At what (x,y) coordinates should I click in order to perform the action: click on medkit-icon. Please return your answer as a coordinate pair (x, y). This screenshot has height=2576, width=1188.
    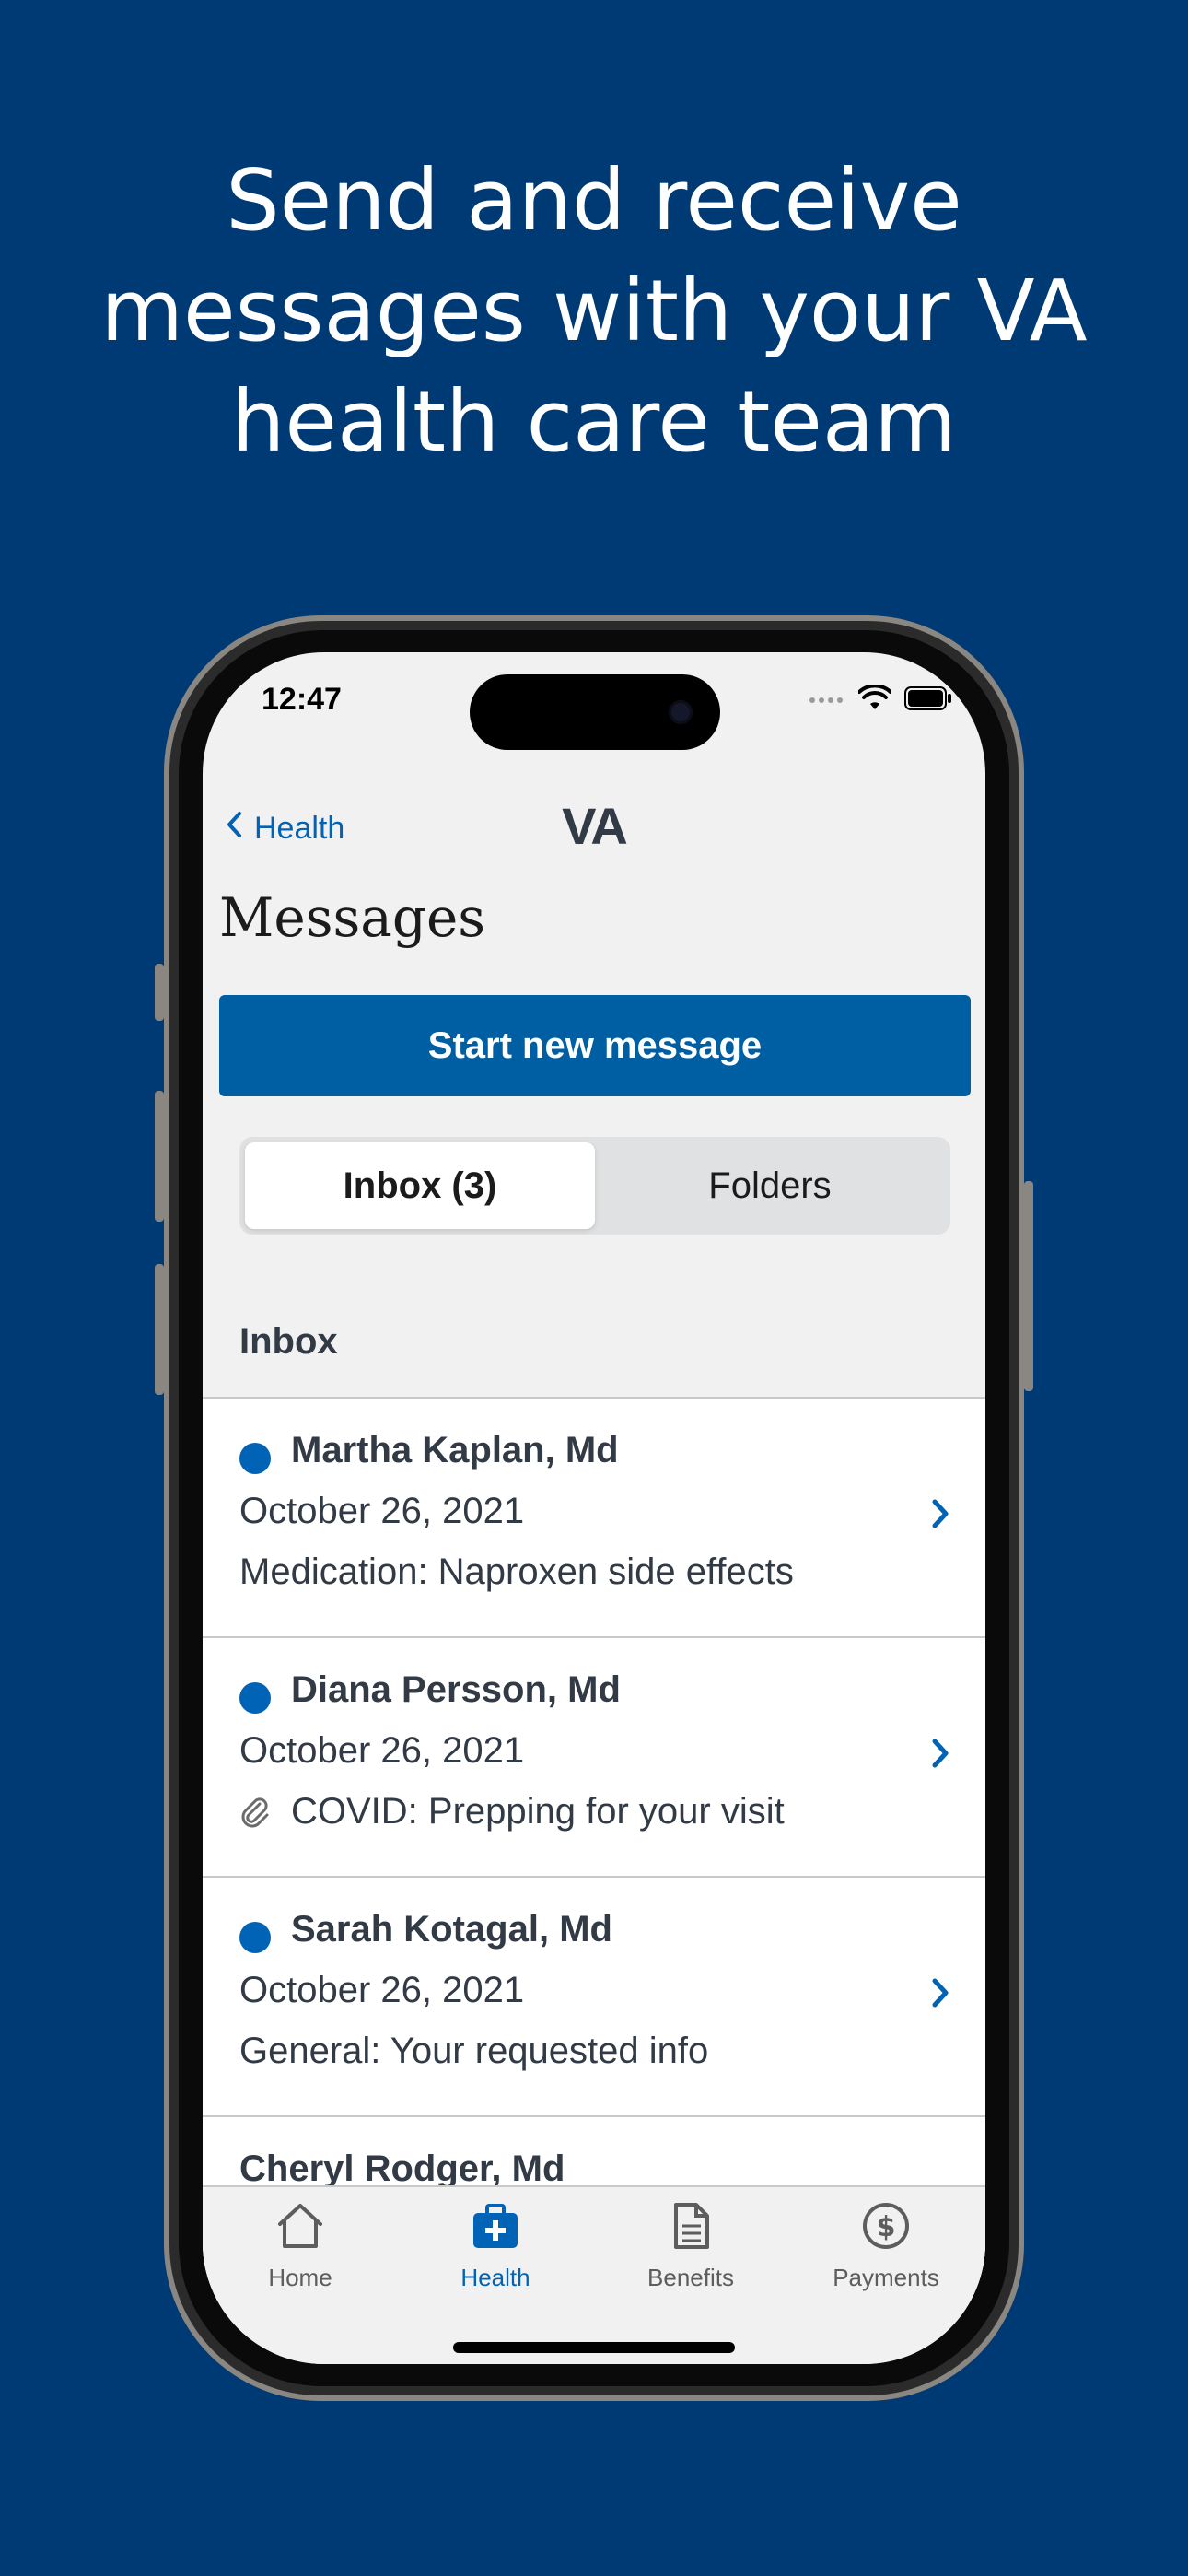
    Looking at the image, I should click on (496, 2229).